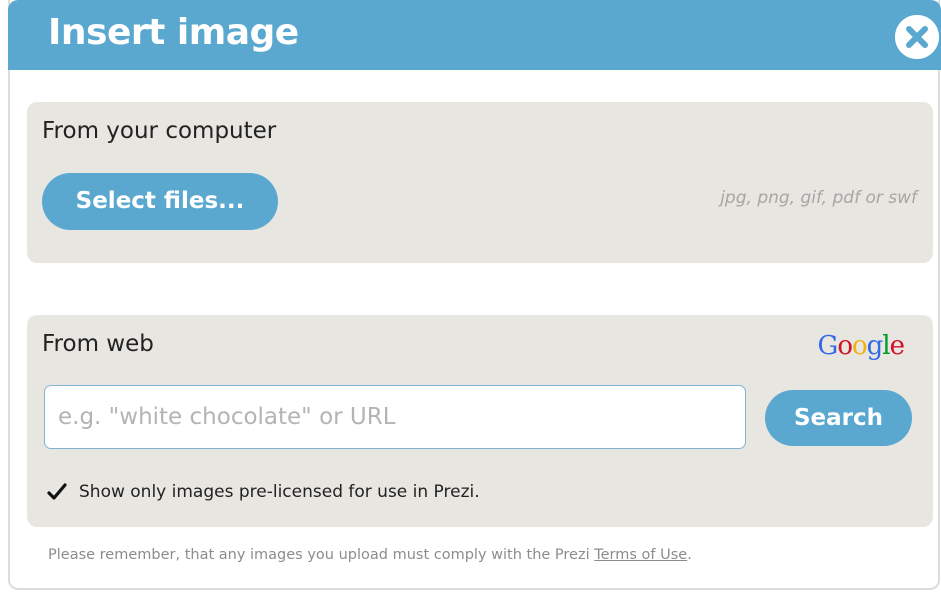 Image resolution: width=941 pixels, height=592 pixels. Describe the element at coordinates (689, 555) in the screenshot. I see `terms-reminder-end: .` at that location.